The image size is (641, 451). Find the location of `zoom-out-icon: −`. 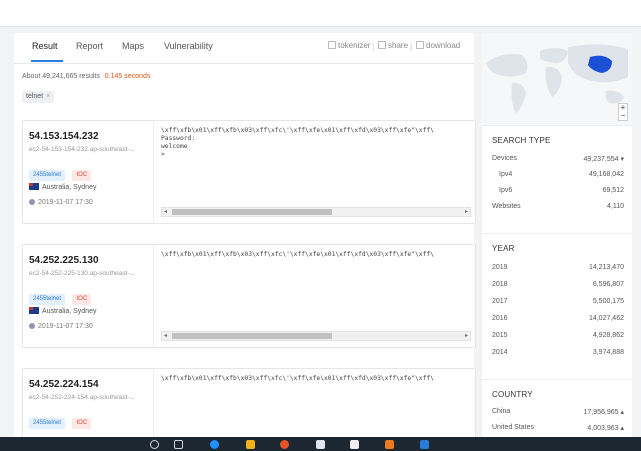

zoom-out-icon: − is located at coordinates (623, 116).